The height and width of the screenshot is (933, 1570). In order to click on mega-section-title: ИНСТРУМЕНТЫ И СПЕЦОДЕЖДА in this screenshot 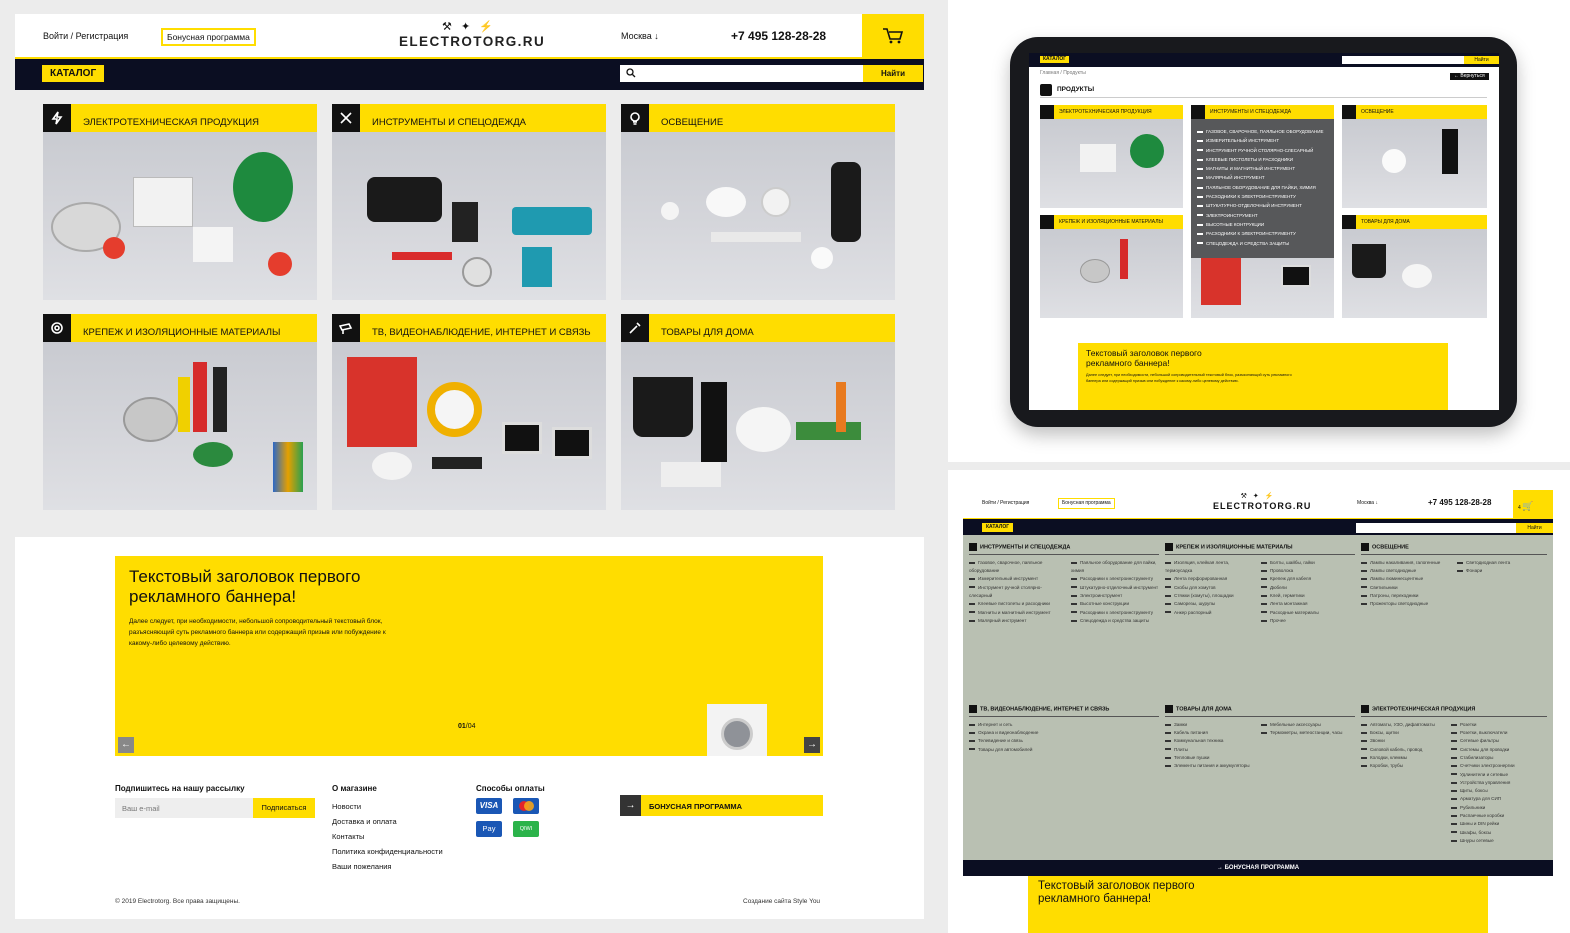, I will do `click(1064, 549)`.